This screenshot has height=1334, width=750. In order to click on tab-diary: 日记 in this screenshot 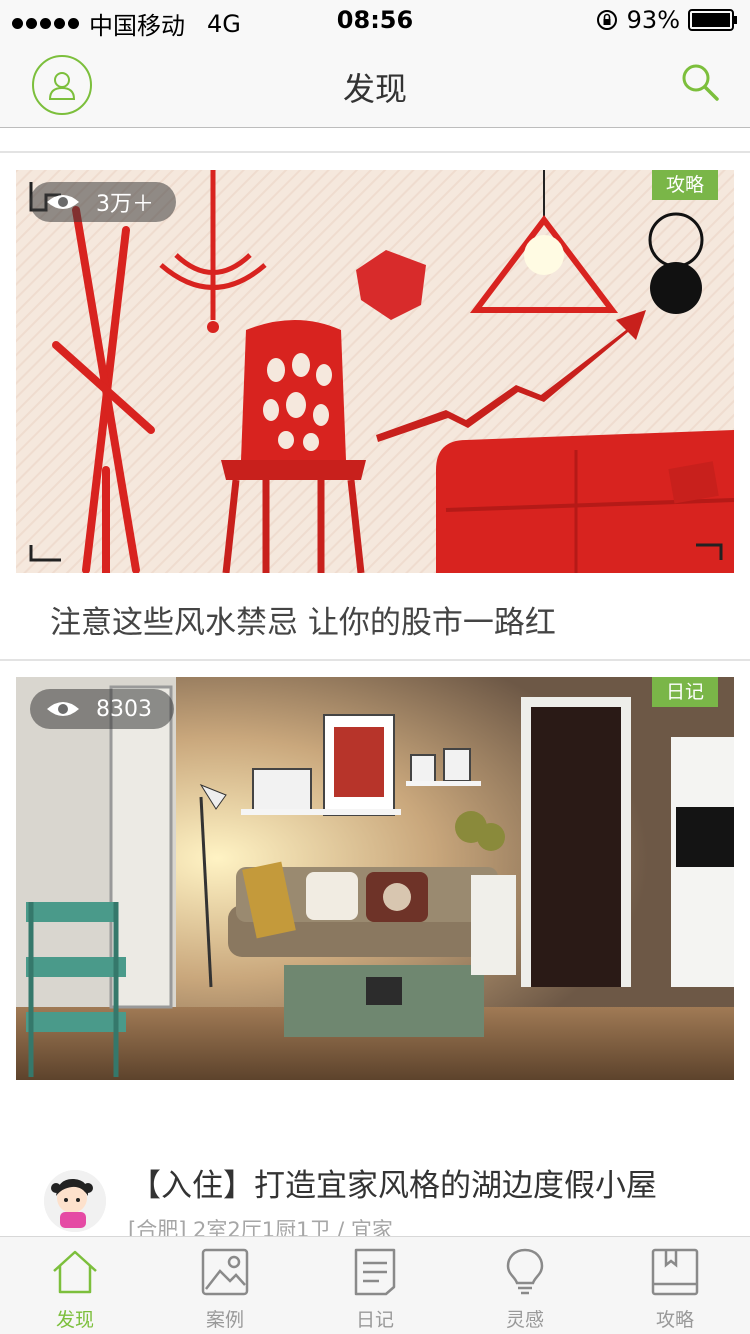, I will do `click(375, 1285)`.